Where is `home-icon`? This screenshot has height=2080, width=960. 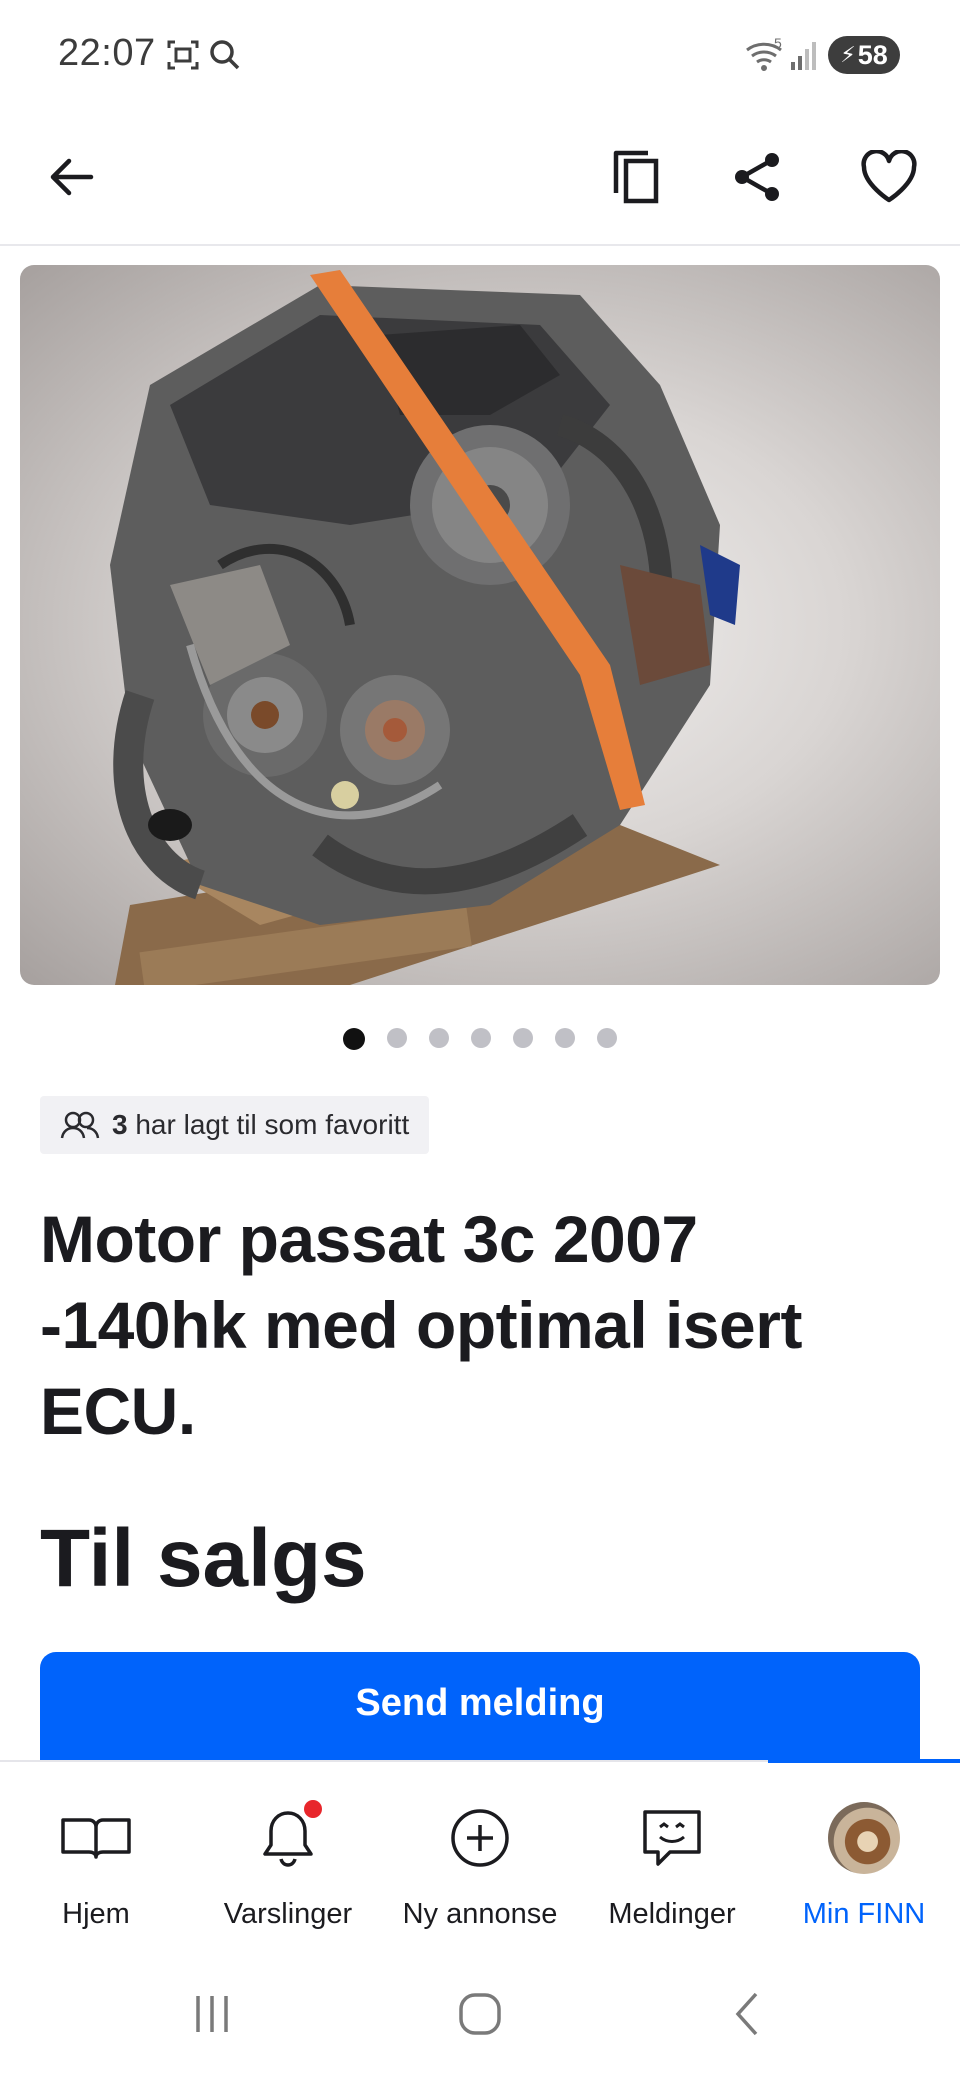
home-icon is located at coordinates (480, 2014).